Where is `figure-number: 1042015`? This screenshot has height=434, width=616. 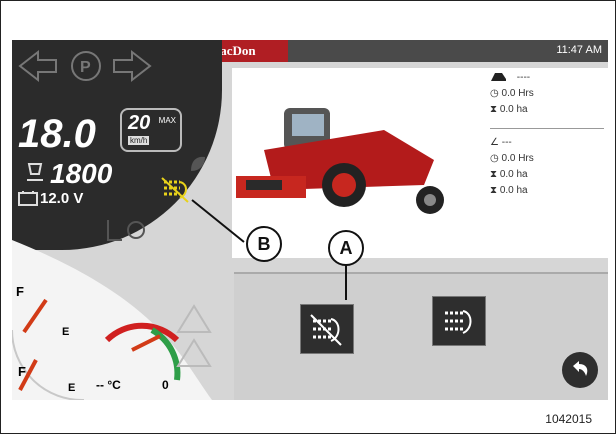
figure-number: 1042015 is located at coordinates (568, 419).